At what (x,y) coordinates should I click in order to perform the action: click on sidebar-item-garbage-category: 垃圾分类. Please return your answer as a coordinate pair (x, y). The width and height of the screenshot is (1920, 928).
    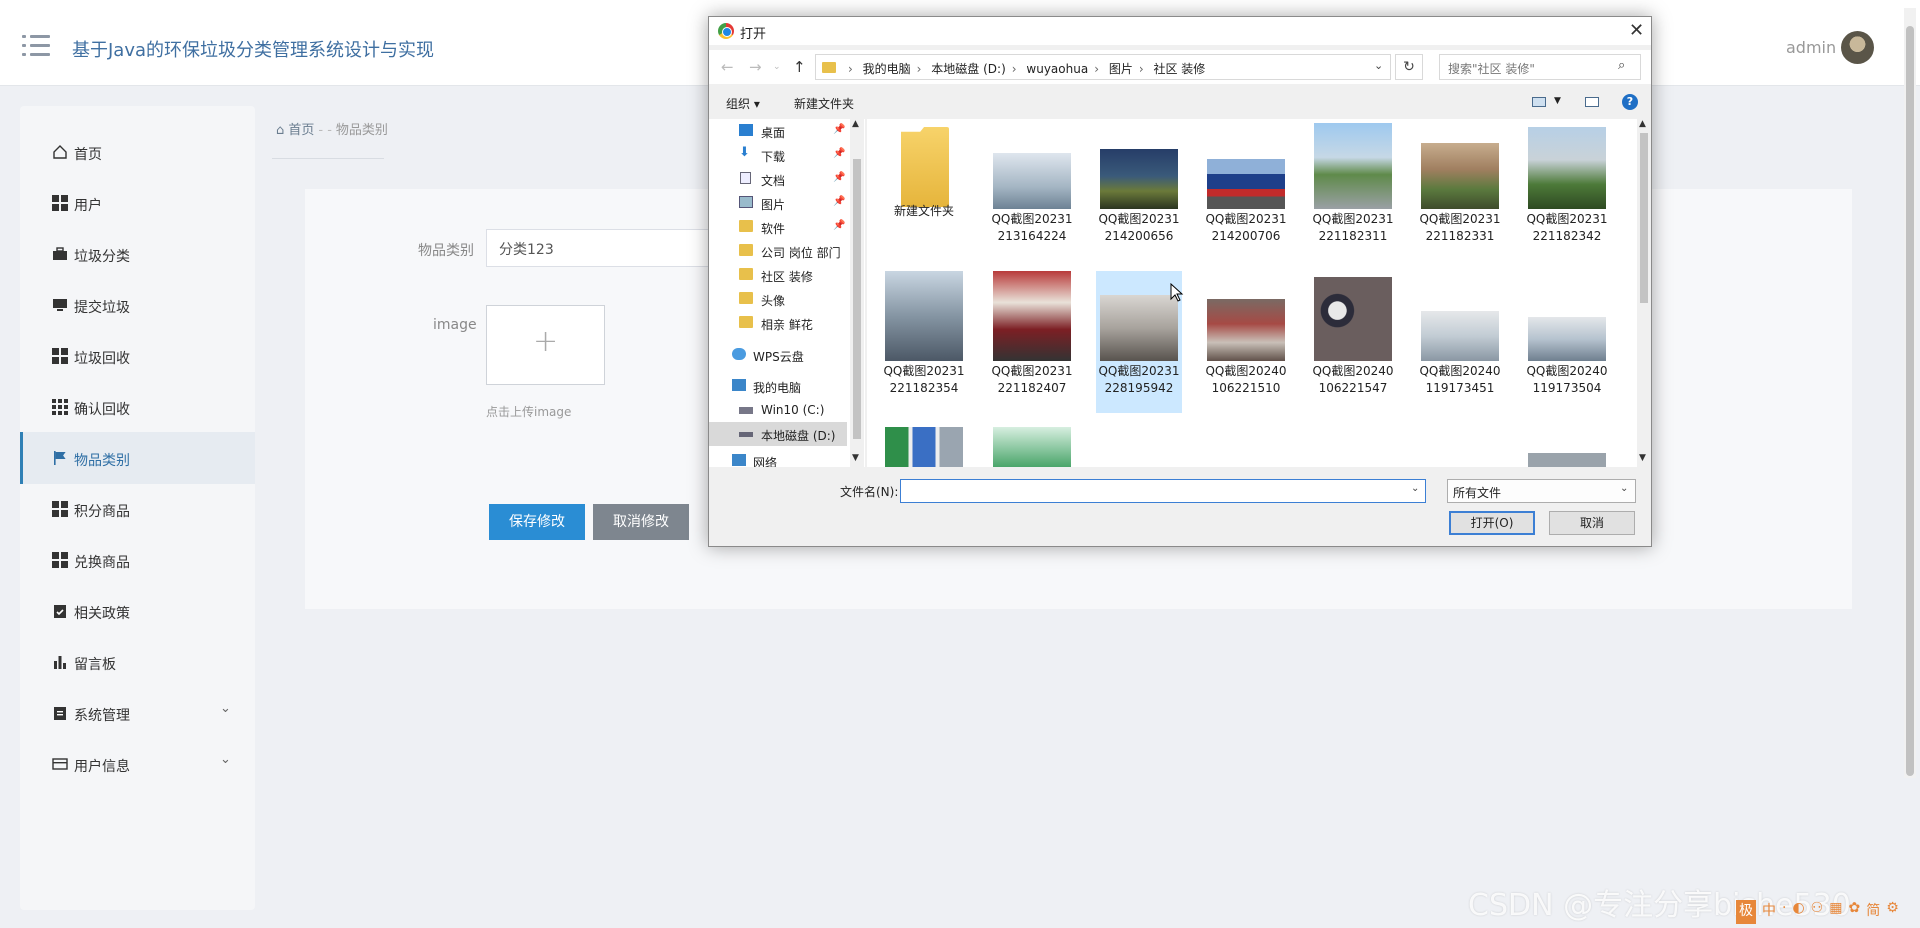
    Looking at the image, I should click on (137, 254).